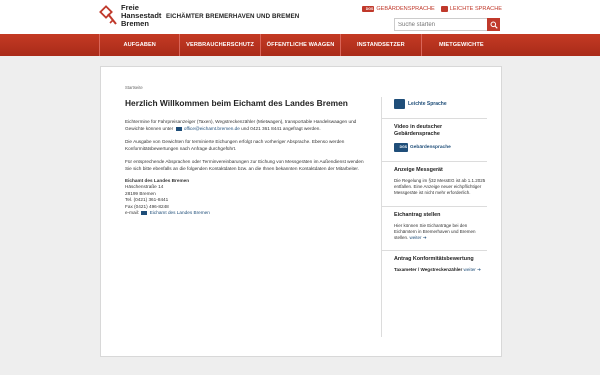  I want to click on logo-text: Freie Hansestadt Bremen, so click(141, 16).